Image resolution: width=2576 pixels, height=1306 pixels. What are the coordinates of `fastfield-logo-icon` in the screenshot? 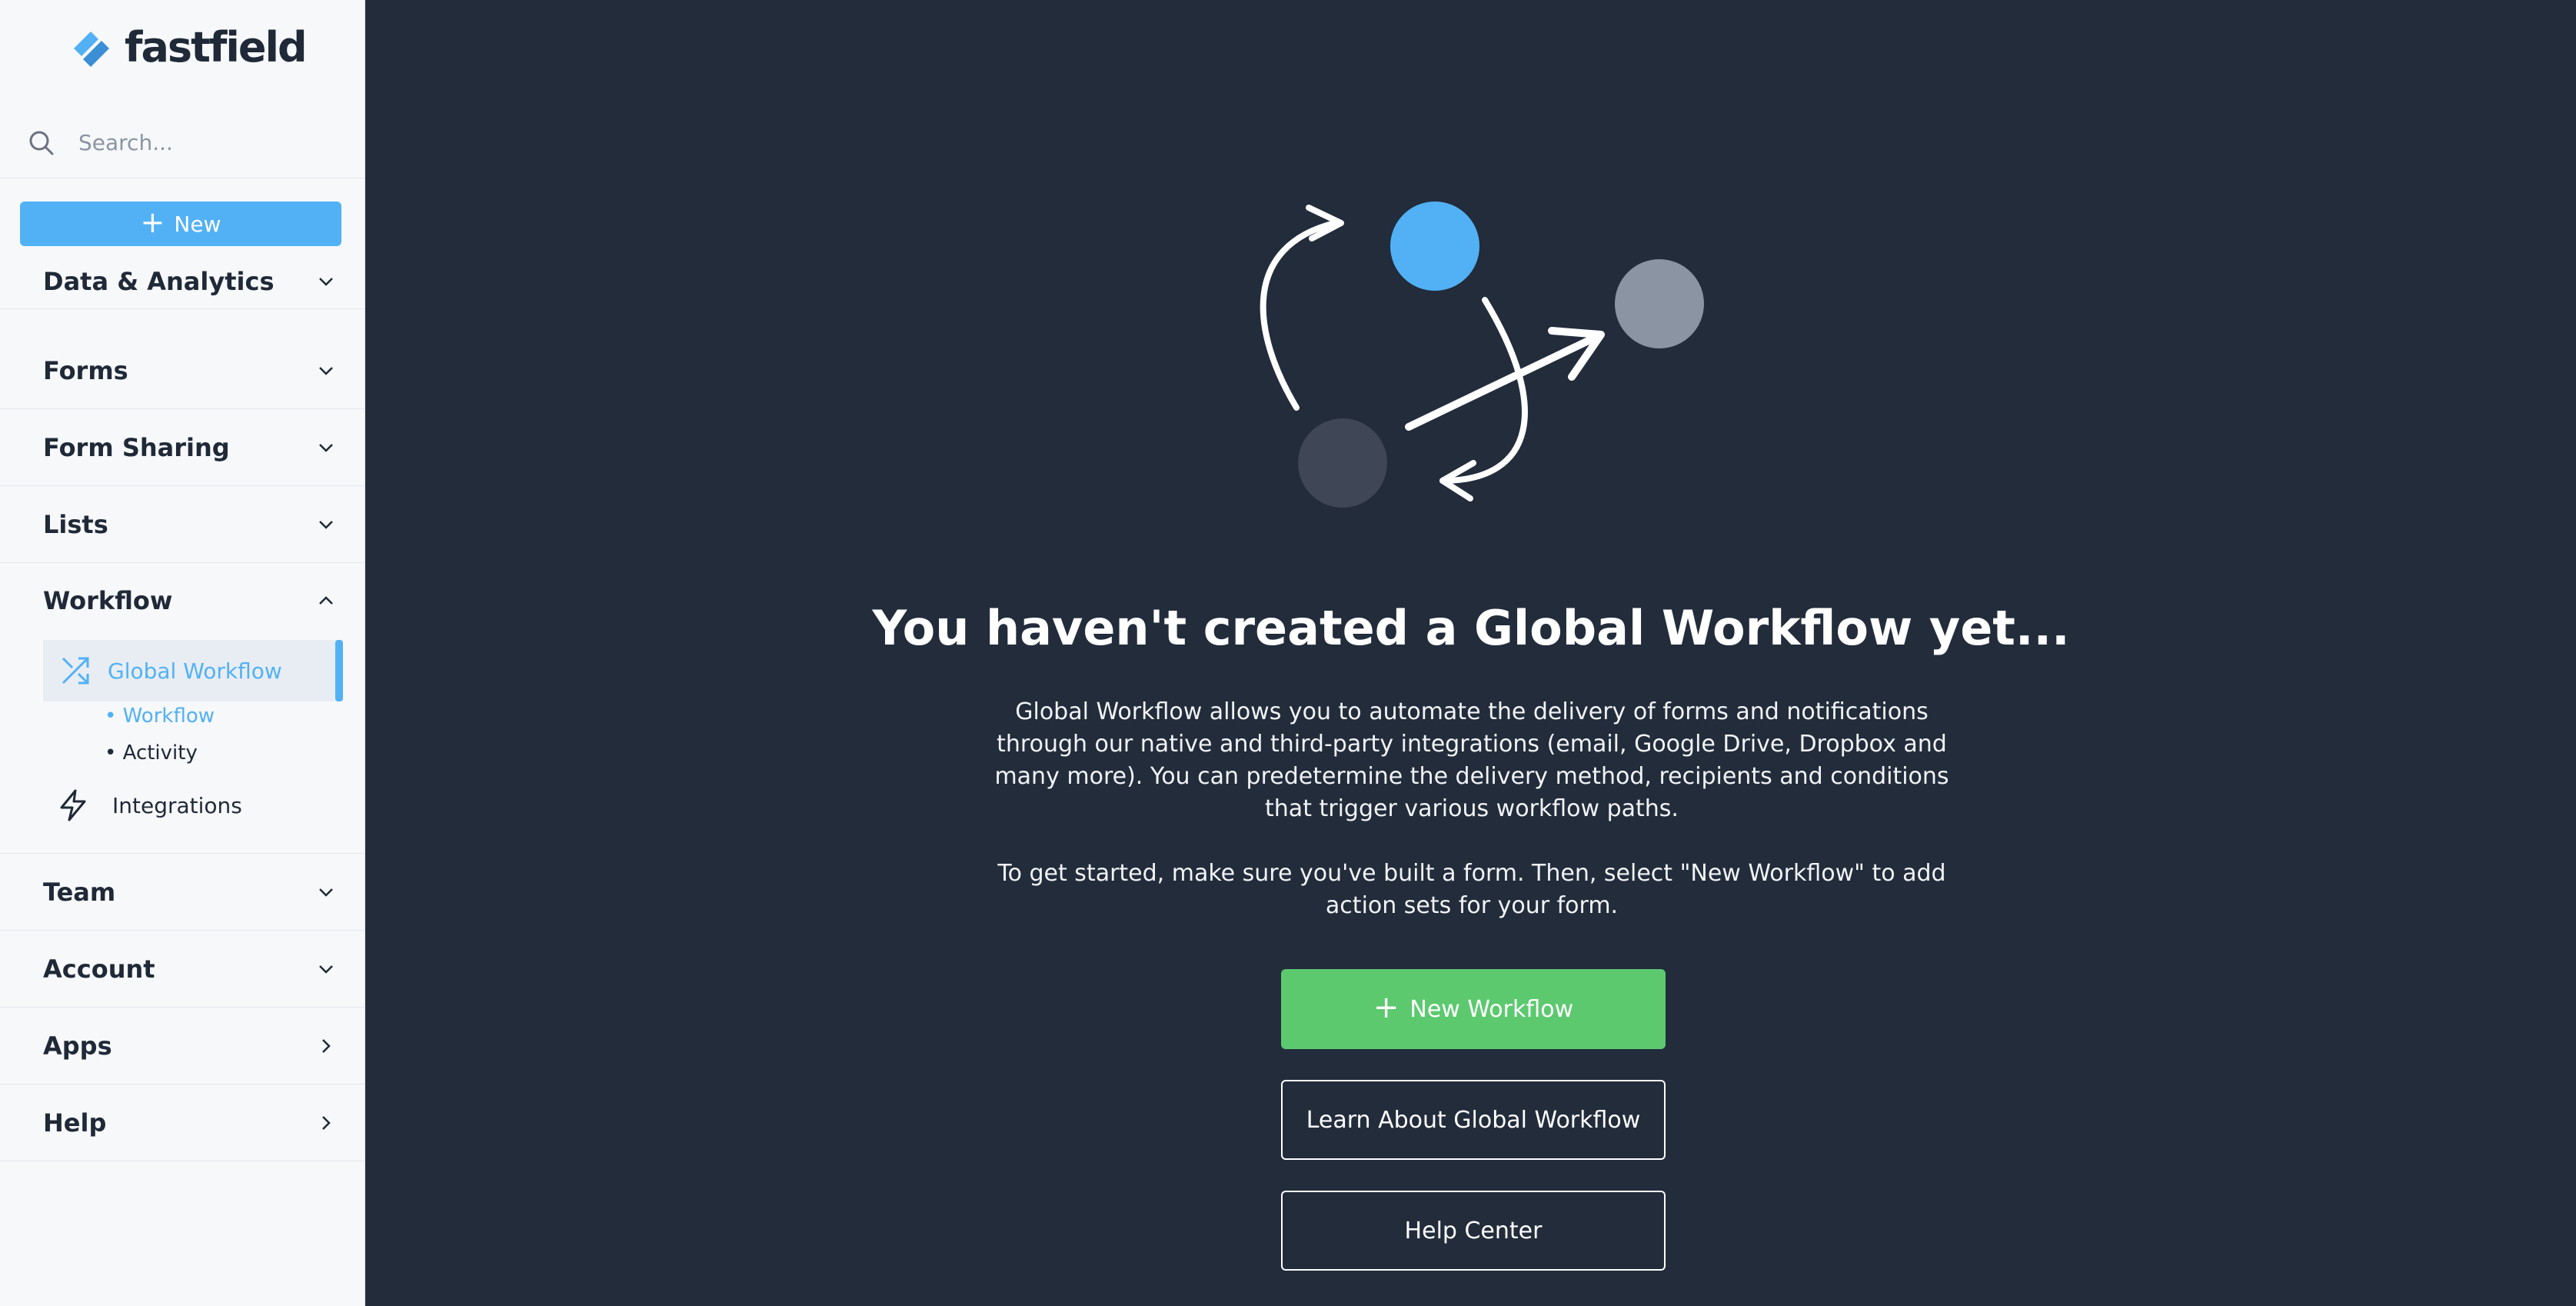 It's located at (91, 49).